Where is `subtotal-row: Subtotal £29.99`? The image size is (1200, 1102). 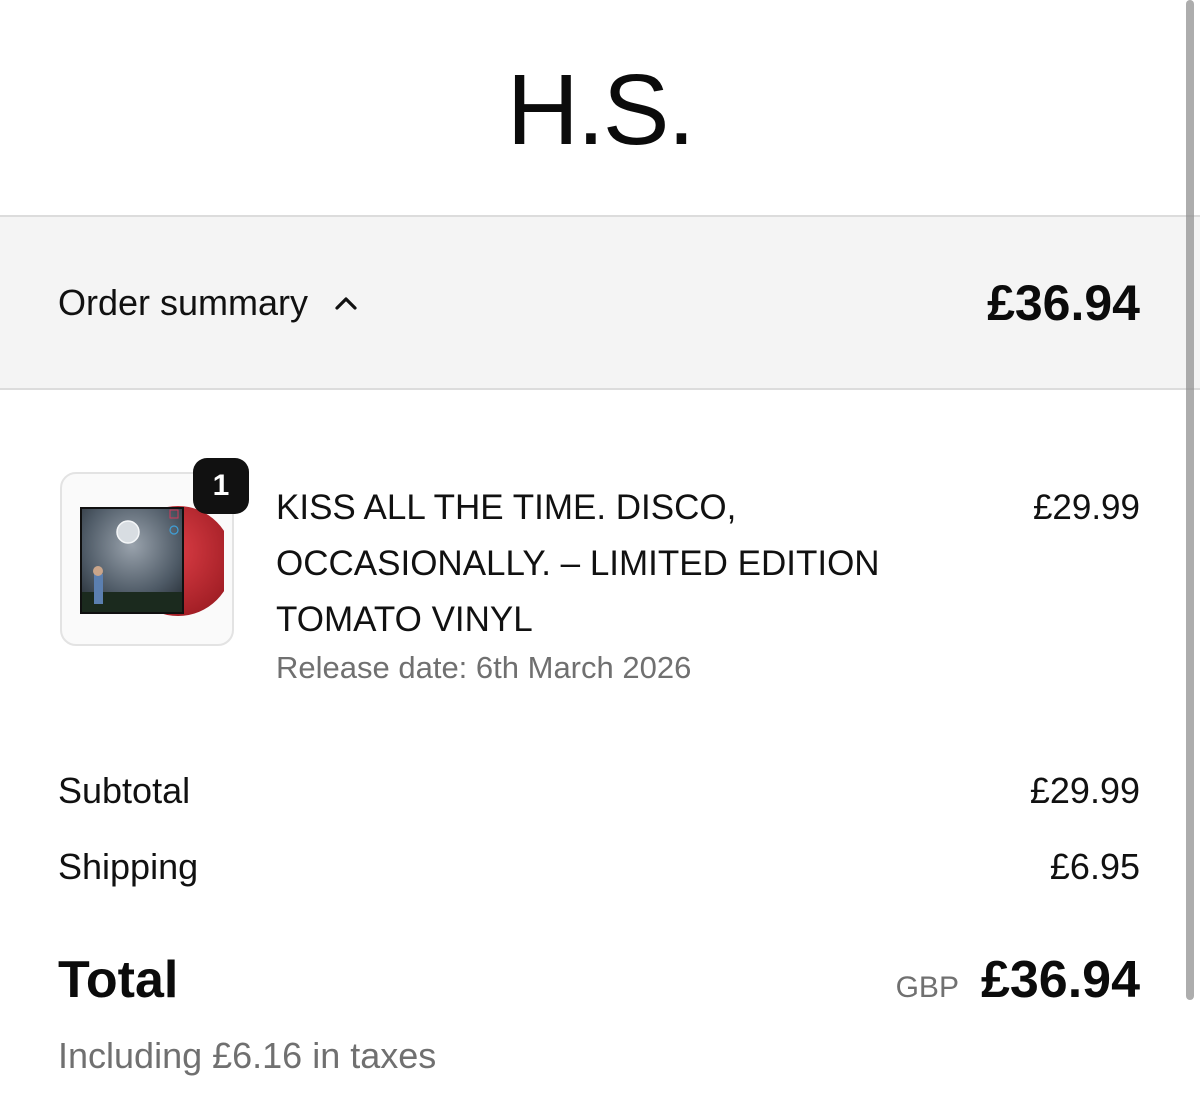 subtotal-row: Subtotal £29.99 is located at coordinates (599, 791).